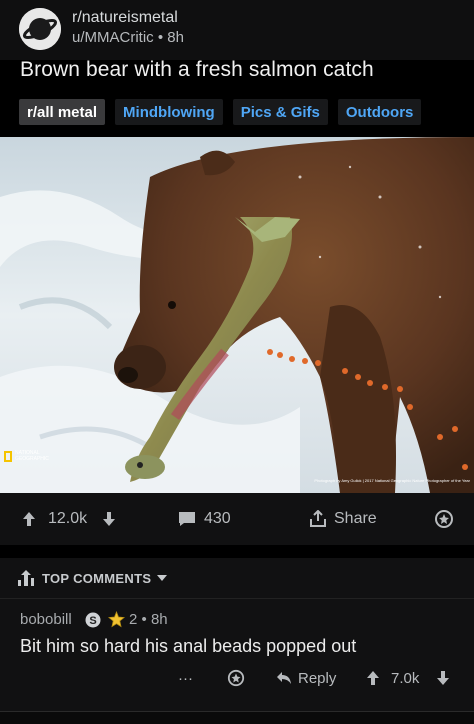 This screenshot has height=724, width=474. I want to click on comment-award-button, so click(236, 678).